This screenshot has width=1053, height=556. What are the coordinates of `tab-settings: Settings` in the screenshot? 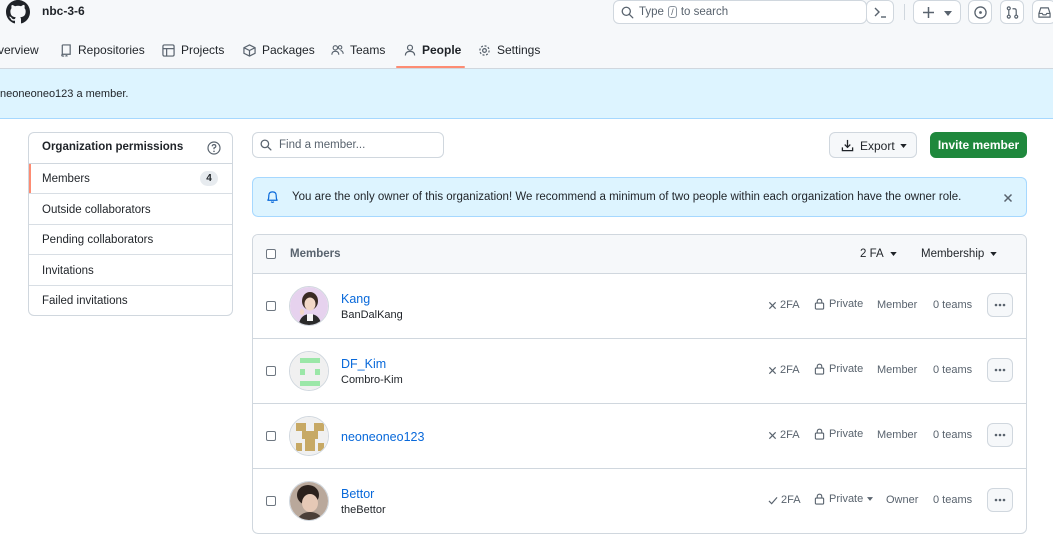 It's located at (509, 50).